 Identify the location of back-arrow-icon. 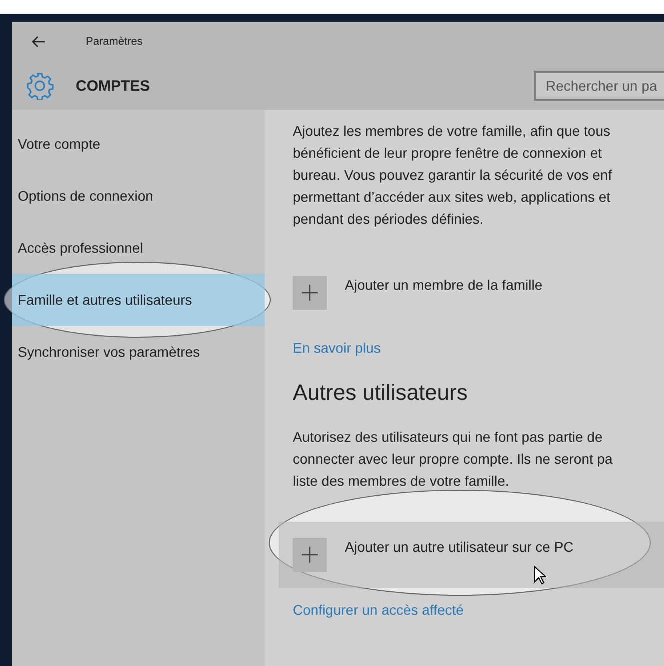
(39, 42).